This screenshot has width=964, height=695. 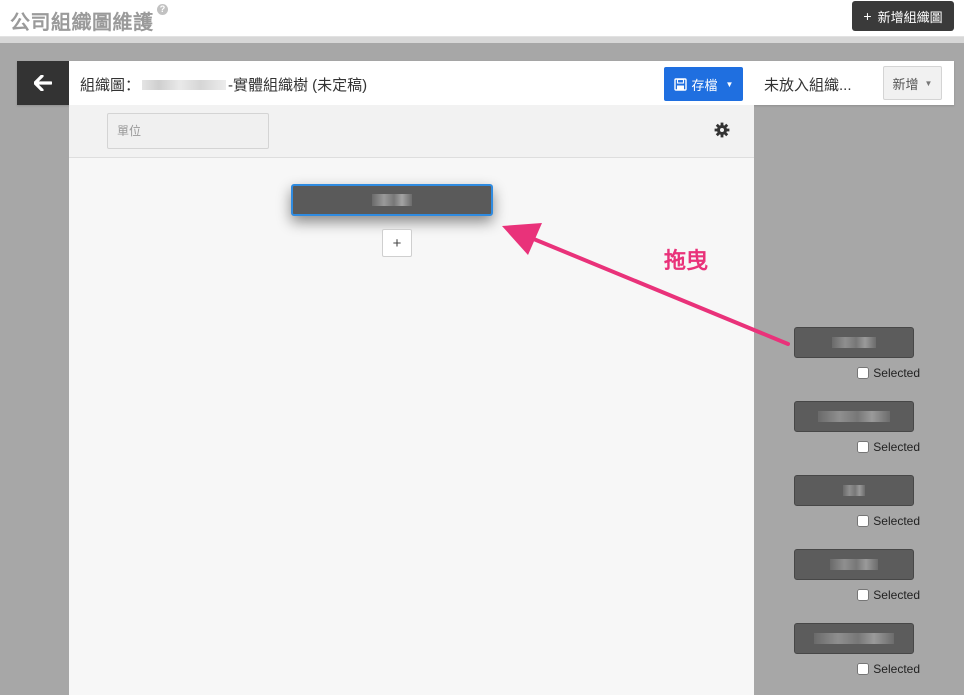 I want to click on unit-search-input, so click(x=188, y=131).